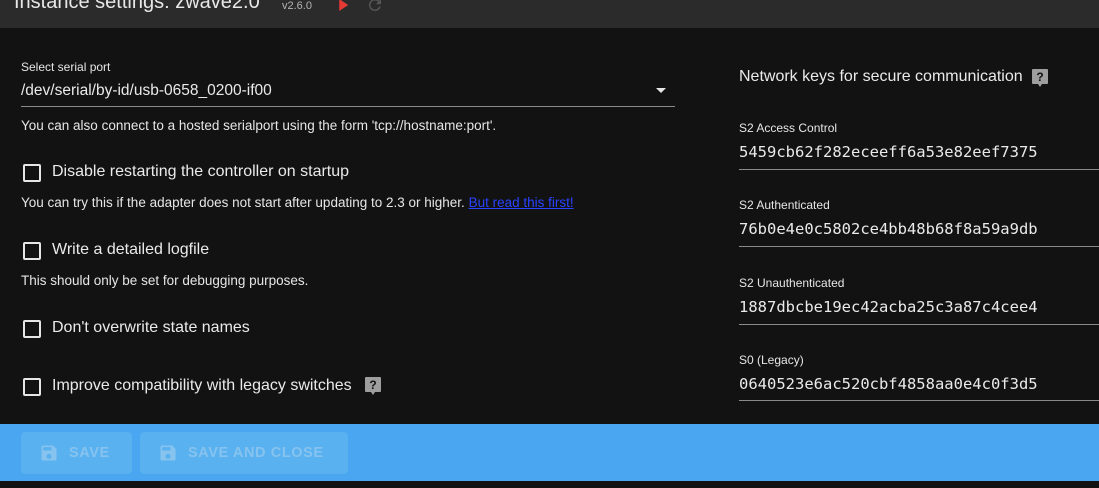  I want to click on key-label-s2-unauthenticated: S2 Unauthenticated, so click(792, 283).